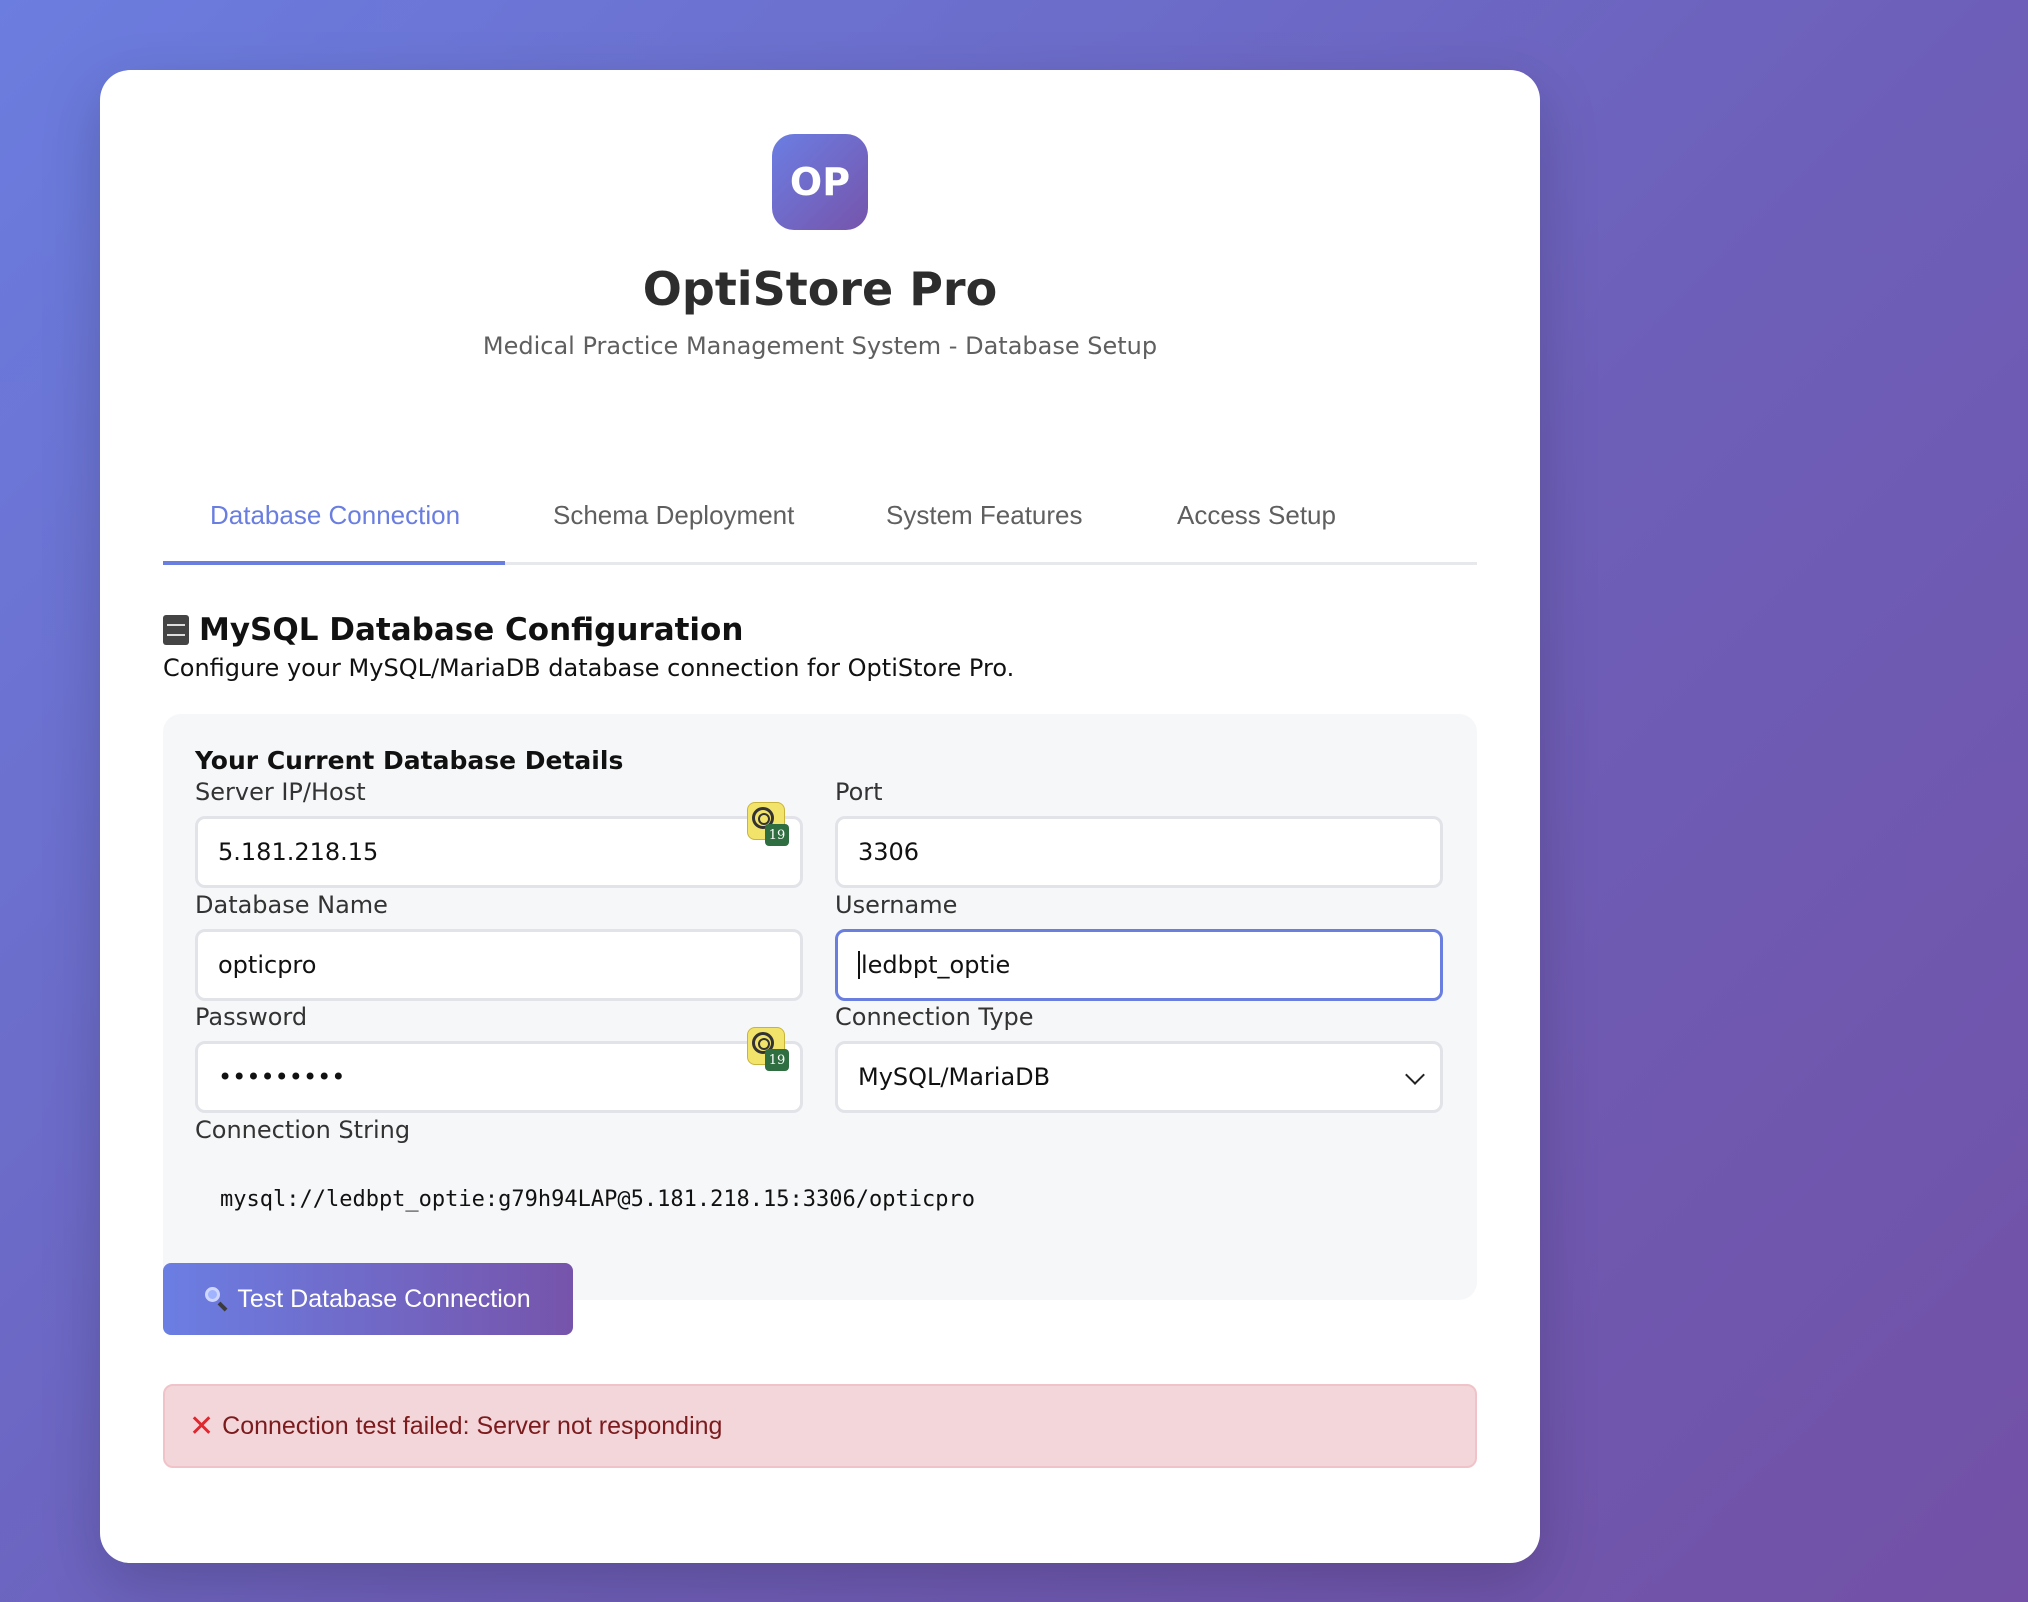 This screenshot has width=2028, height=1602. Describe the element at coordinates (499, 1077) in the screenshot. I see `password-input: •••••••••` at that location.